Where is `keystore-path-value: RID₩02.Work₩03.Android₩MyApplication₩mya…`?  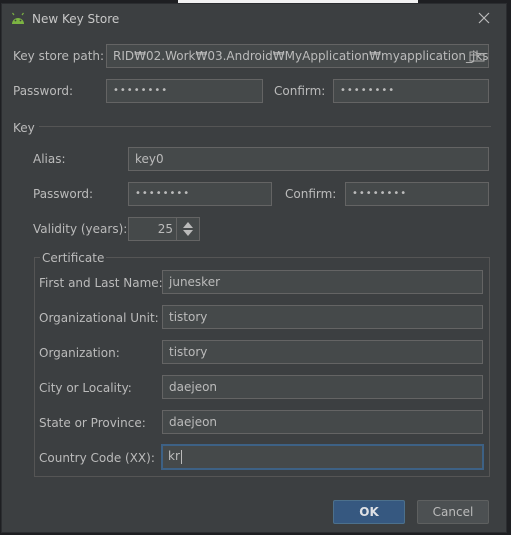
keystore-path-value: RID₩02.Work₩03.Android₩MyApplication₩mya… is located at coordinates (301, 56).